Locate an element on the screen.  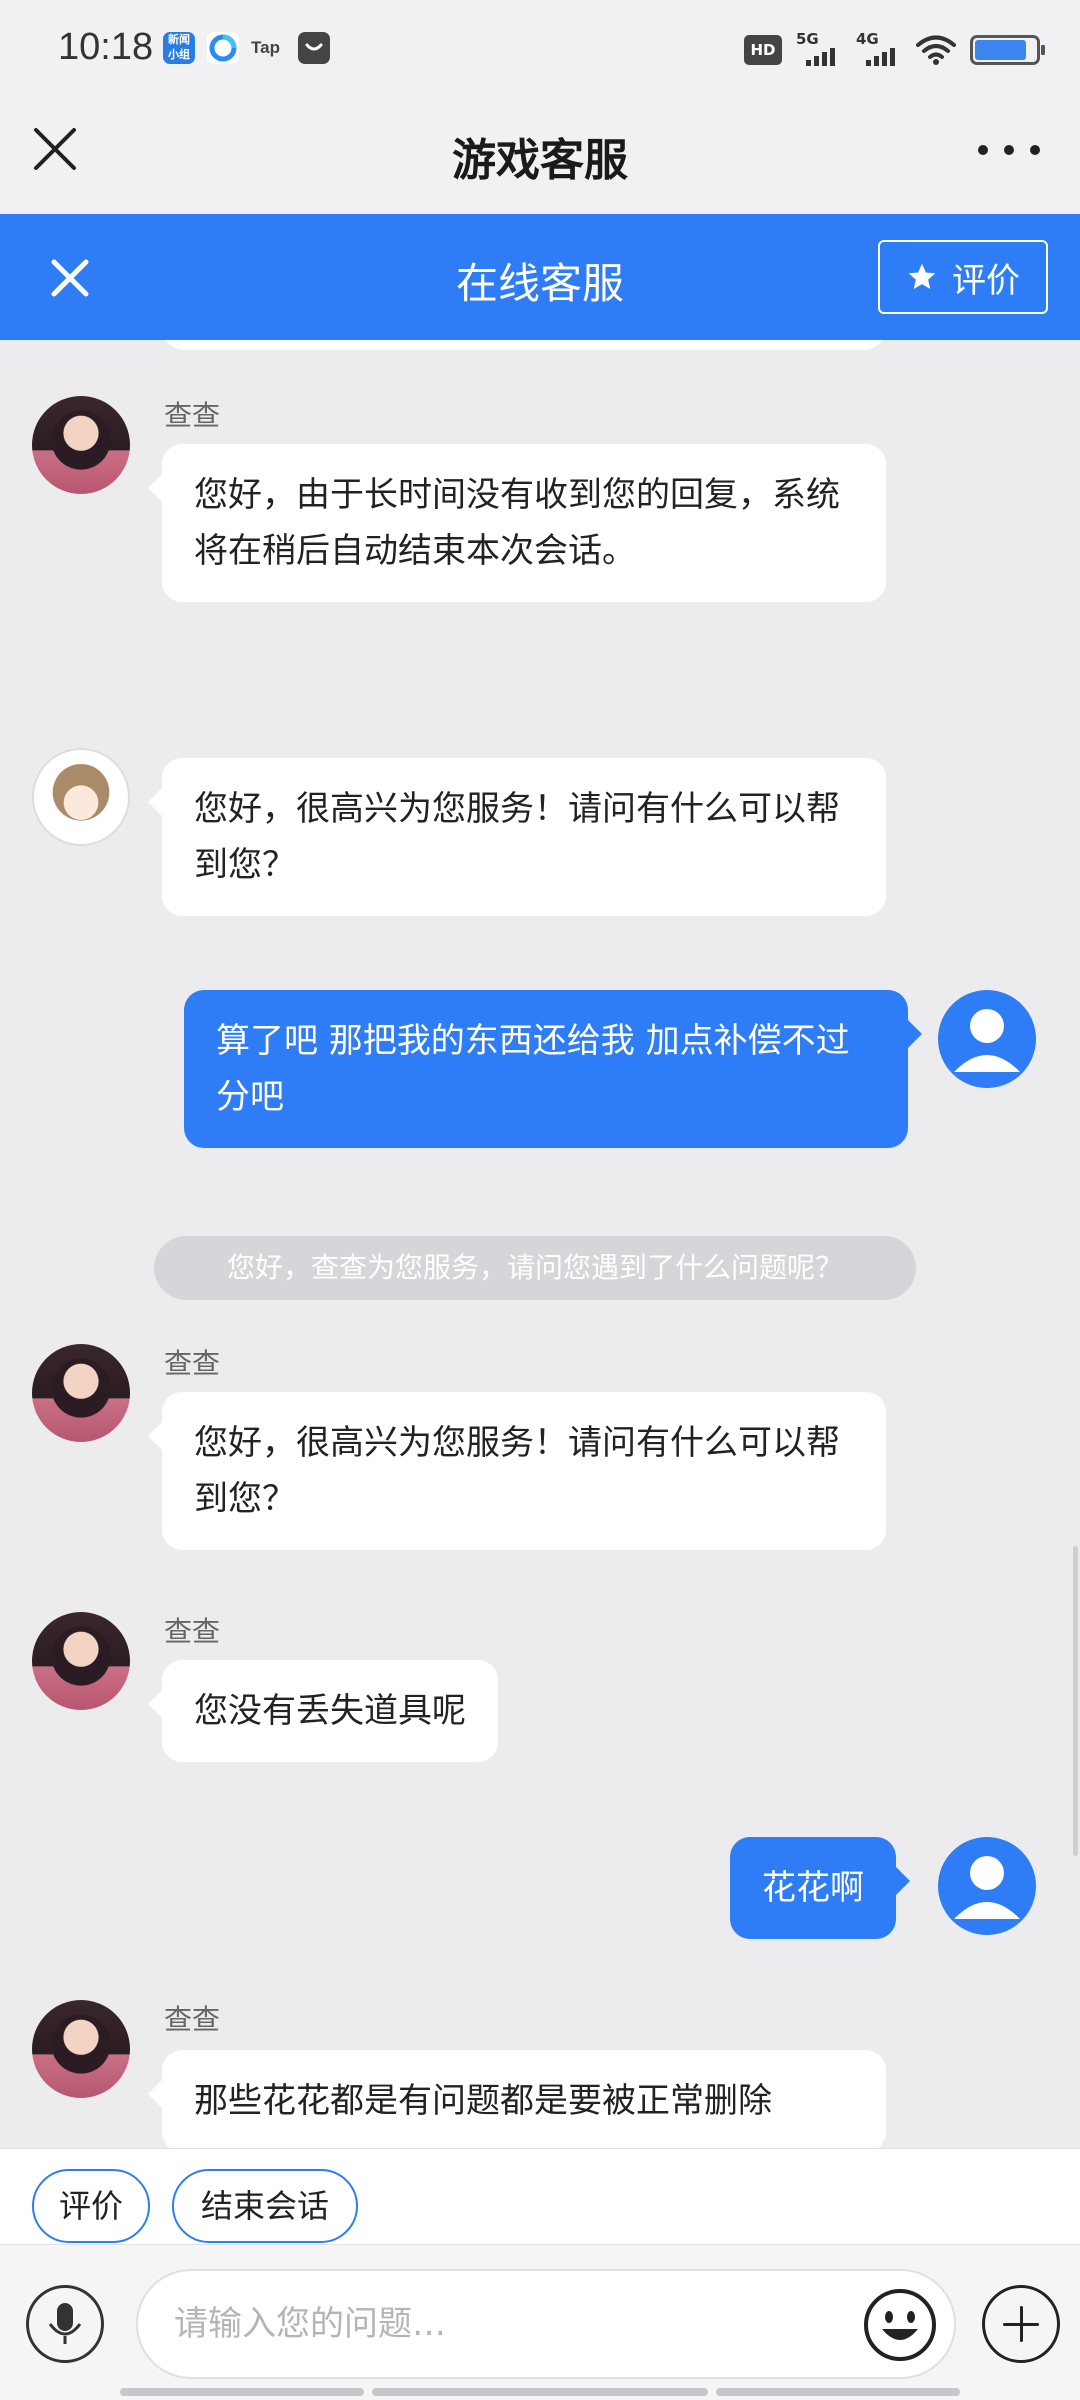
end-session-button: 结束会话 is located at coordinates (265, 2206).